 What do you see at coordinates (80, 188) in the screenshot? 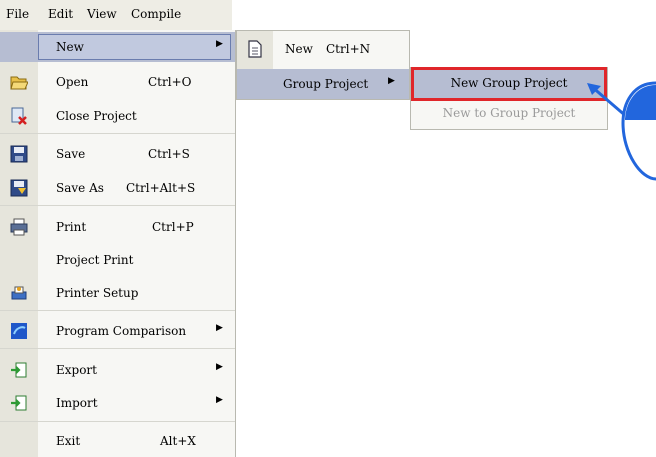
I see `menu-item-label: Save As` at bounding box center [80, 188].